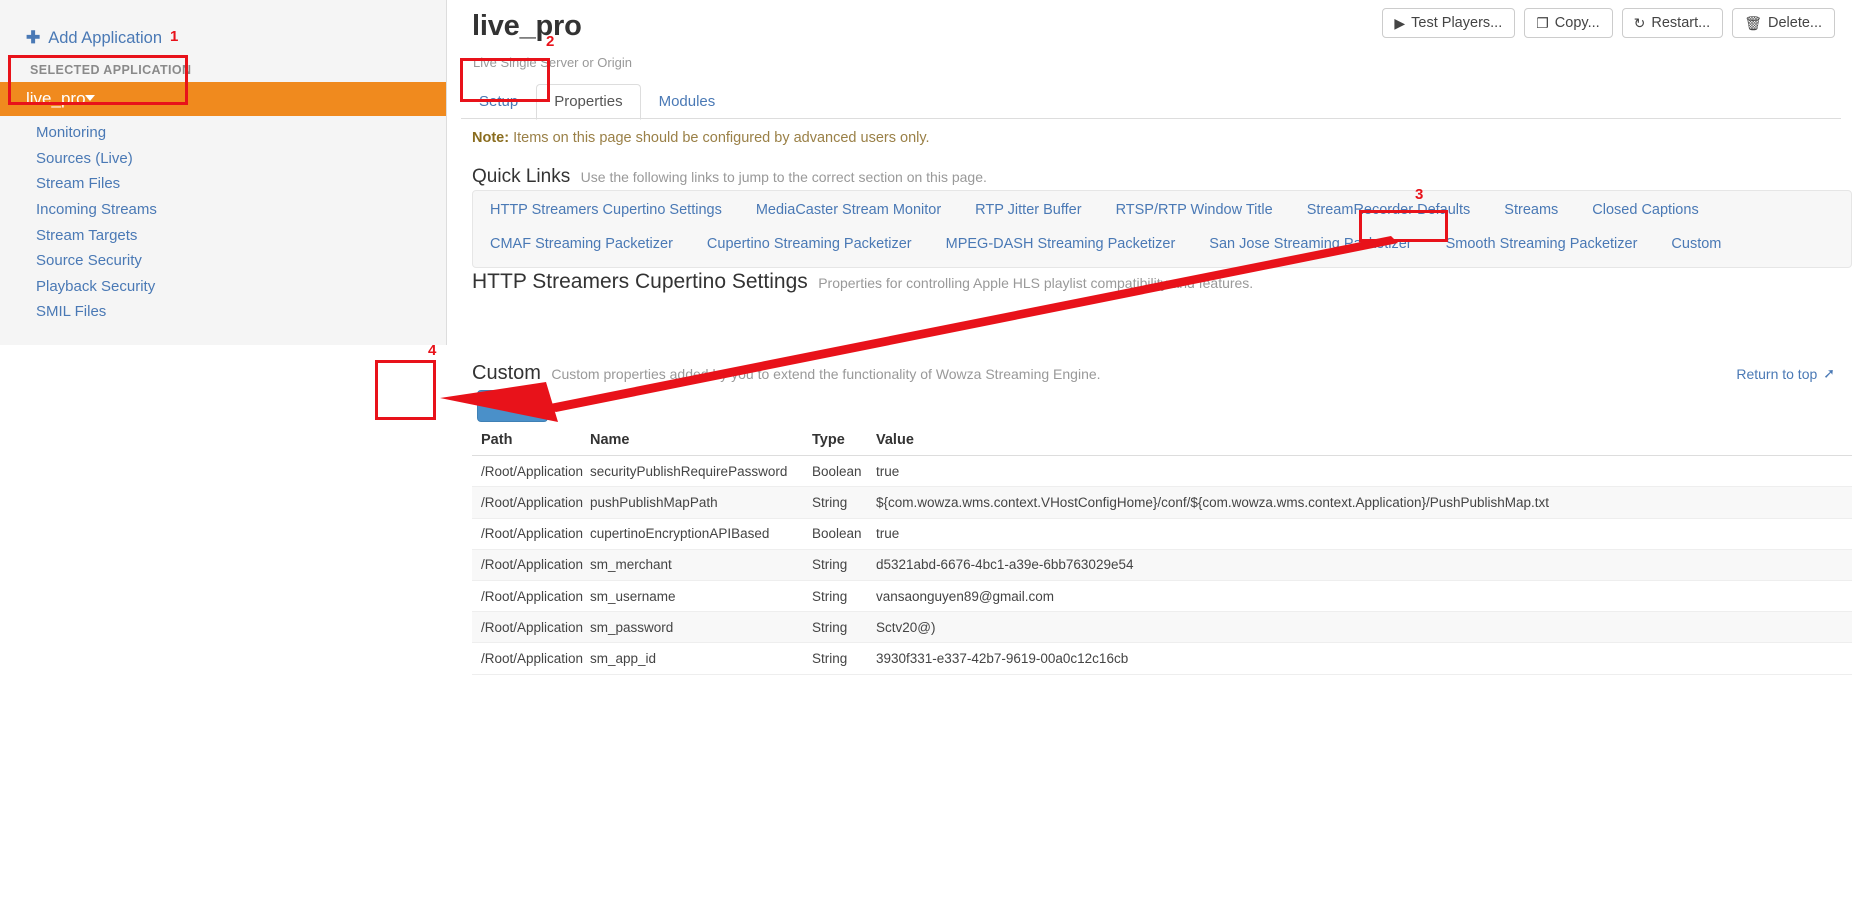  Describe the element at coordinates (105, 37) in the screenshot. I see `add-application-label: Add Application` at that location.